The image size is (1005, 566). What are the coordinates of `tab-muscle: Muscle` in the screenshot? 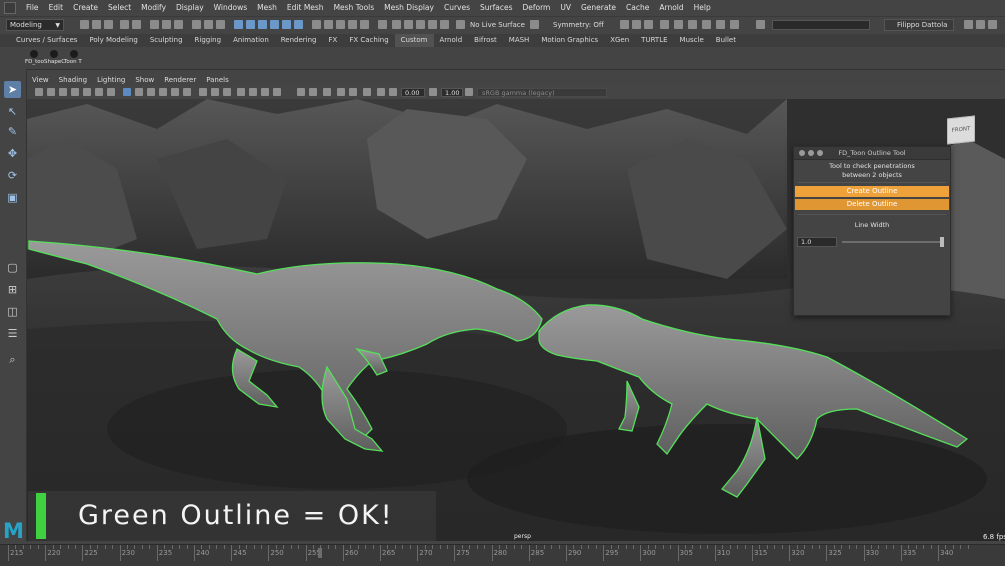 It's located at (692, 40).